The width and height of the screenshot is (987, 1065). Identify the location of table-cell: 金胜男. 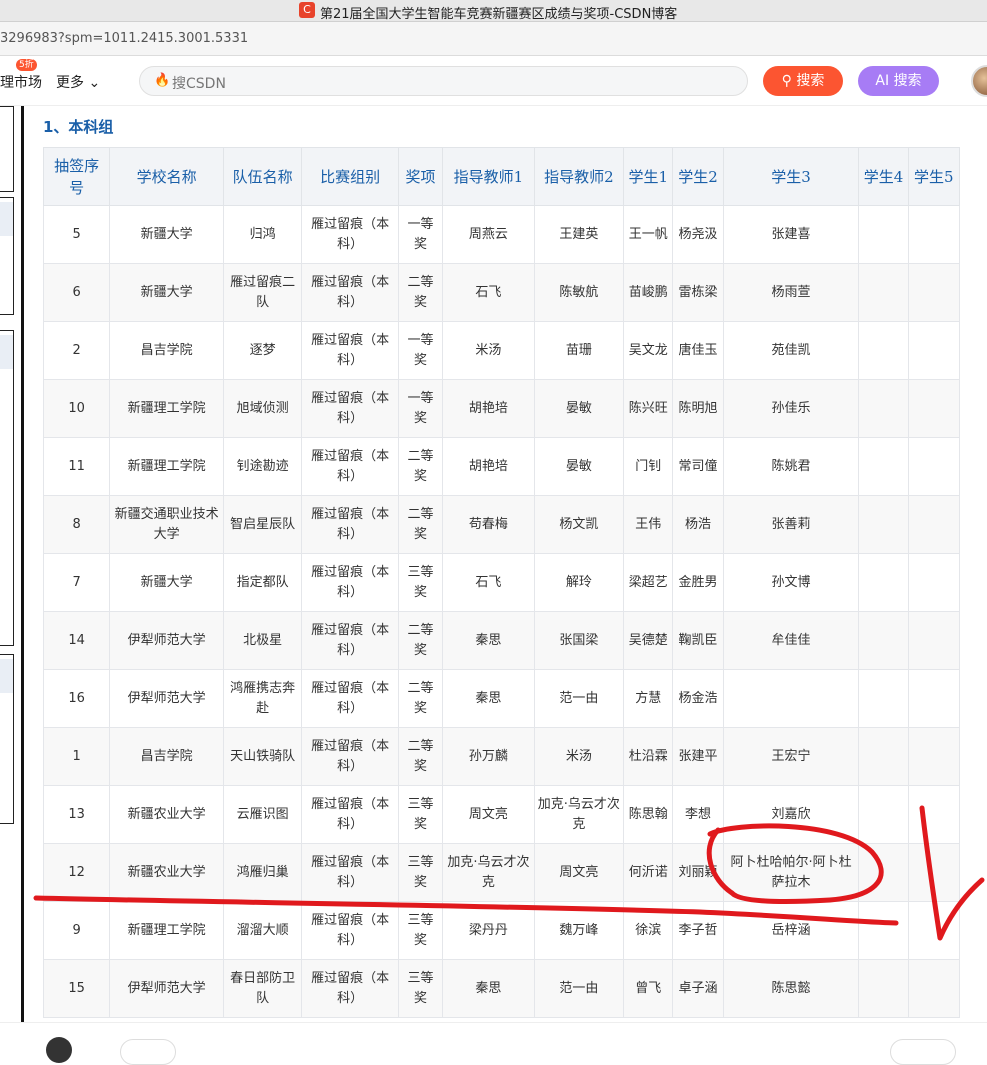
(698, 582).